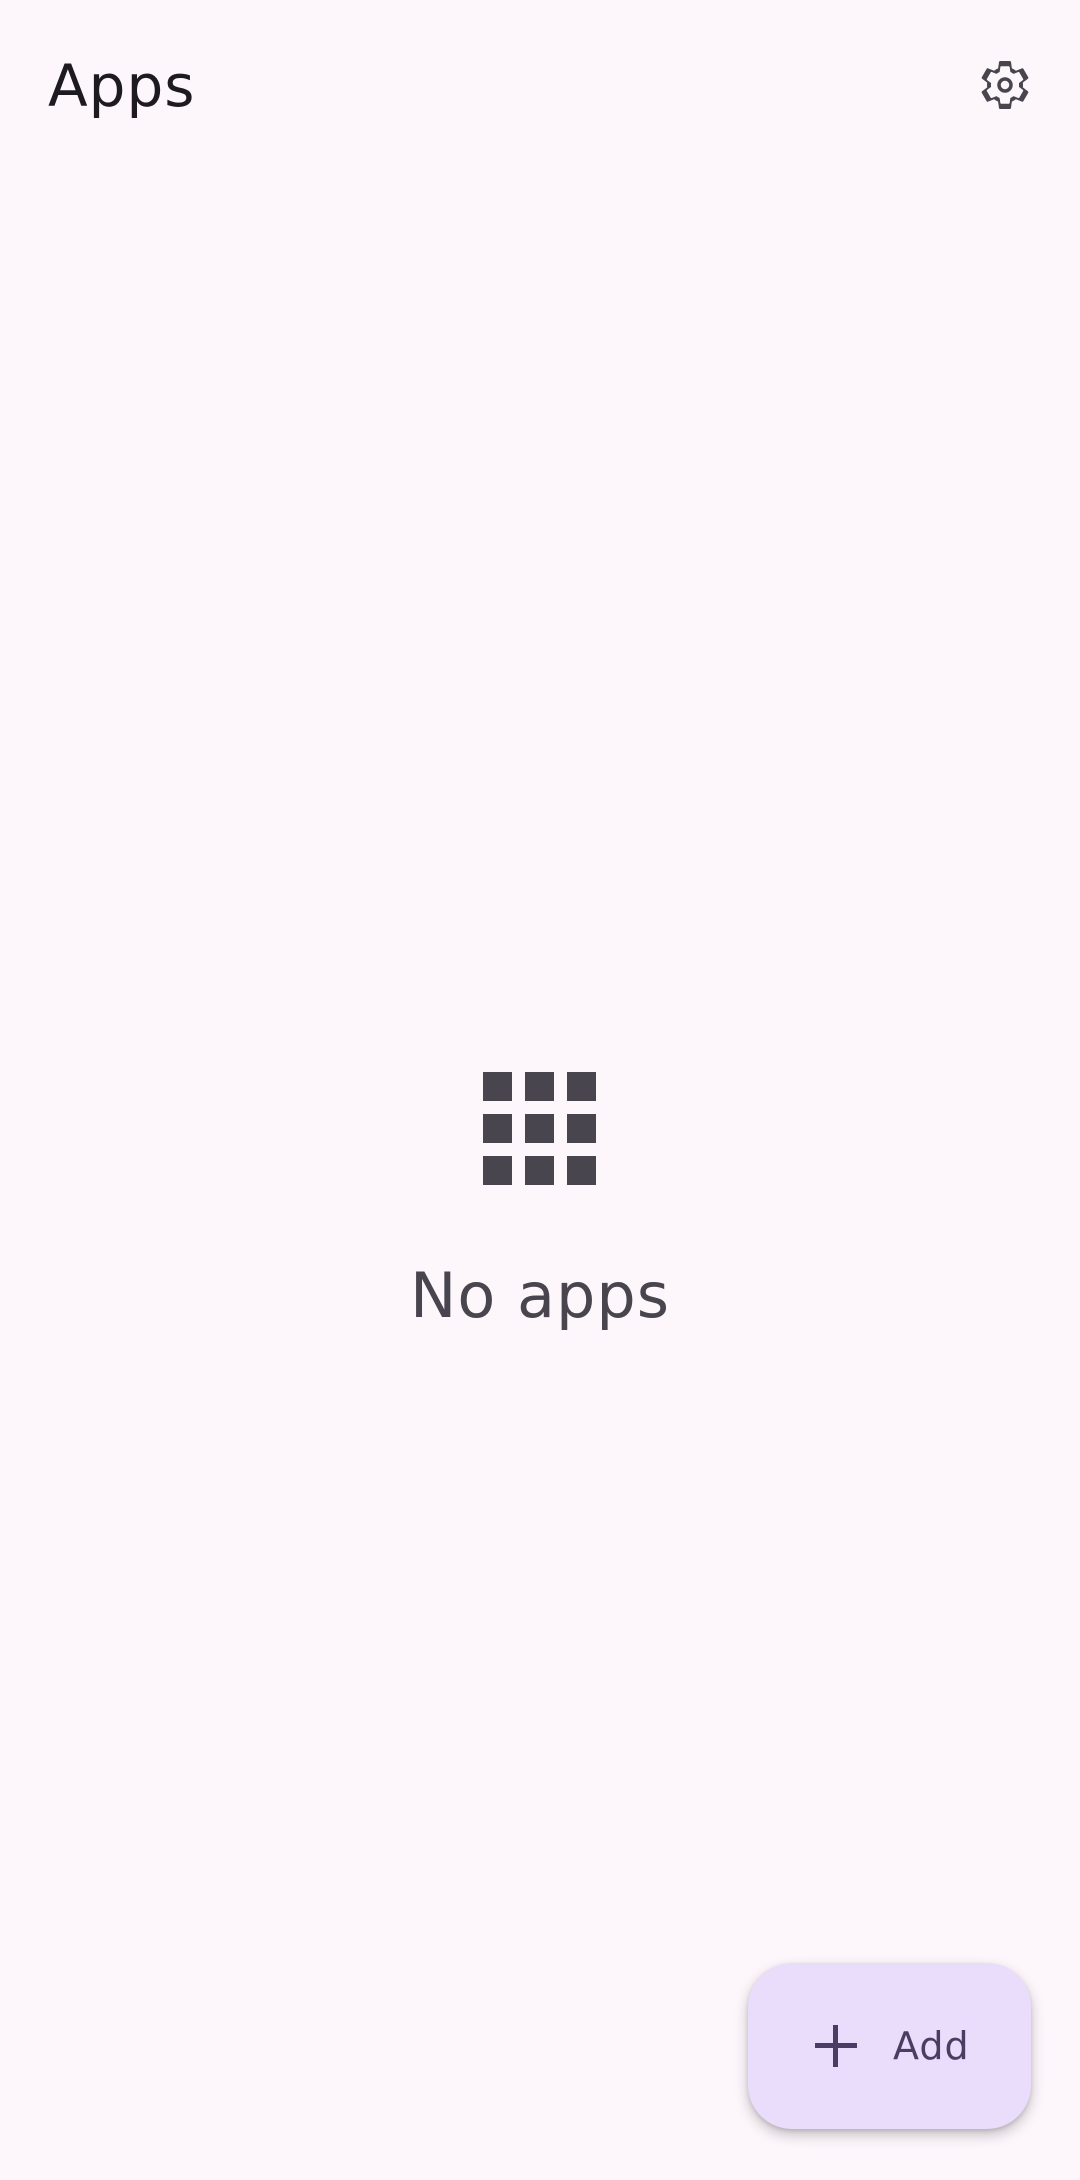 Image resolution: width=1080 pixels, height=2180 pixels. Describe the element at coordinates (836, 2046) in the screenshot. I see `plus-icon` at that location.